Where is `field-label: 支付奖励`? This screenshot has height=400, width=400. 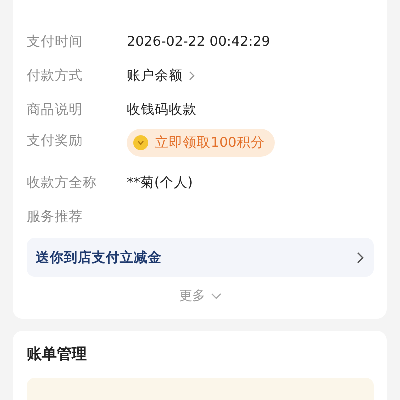
field-label: 支付奖励 is located at coordinates (55, 141).